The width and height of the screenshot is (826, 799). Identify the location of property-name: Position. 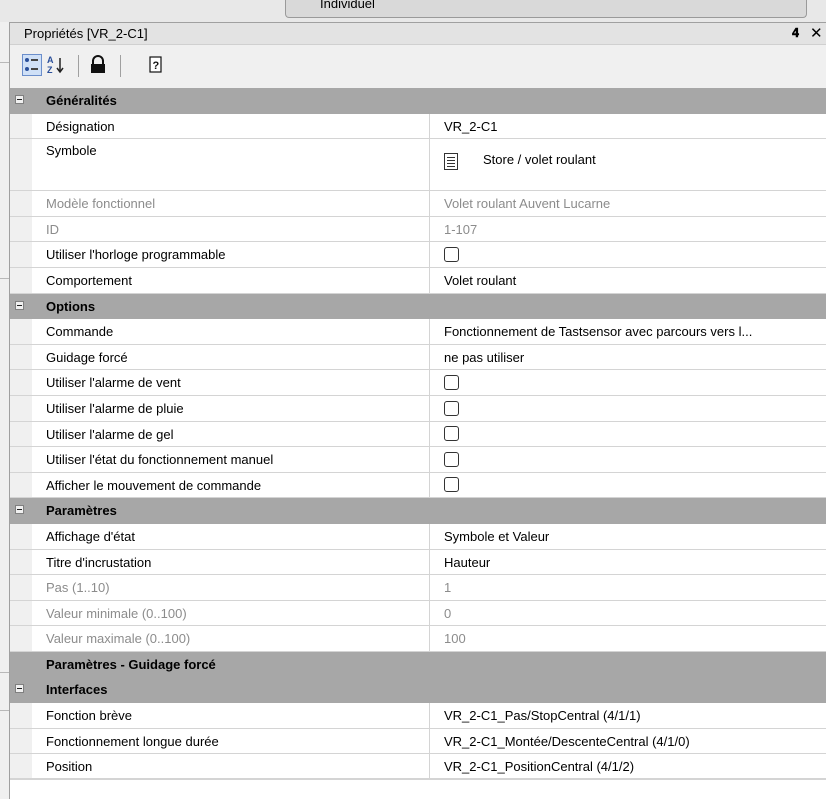
(231, 766).